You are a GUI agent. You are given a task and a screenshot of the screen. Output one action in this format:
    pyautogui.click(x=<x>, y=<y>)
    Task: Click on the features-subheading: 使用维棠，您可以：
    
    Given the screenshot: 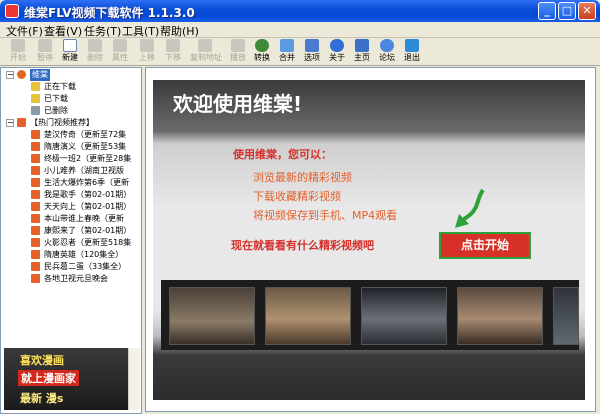 What is the action you would take?
    pyautogui.click(x=282, y=154)
    